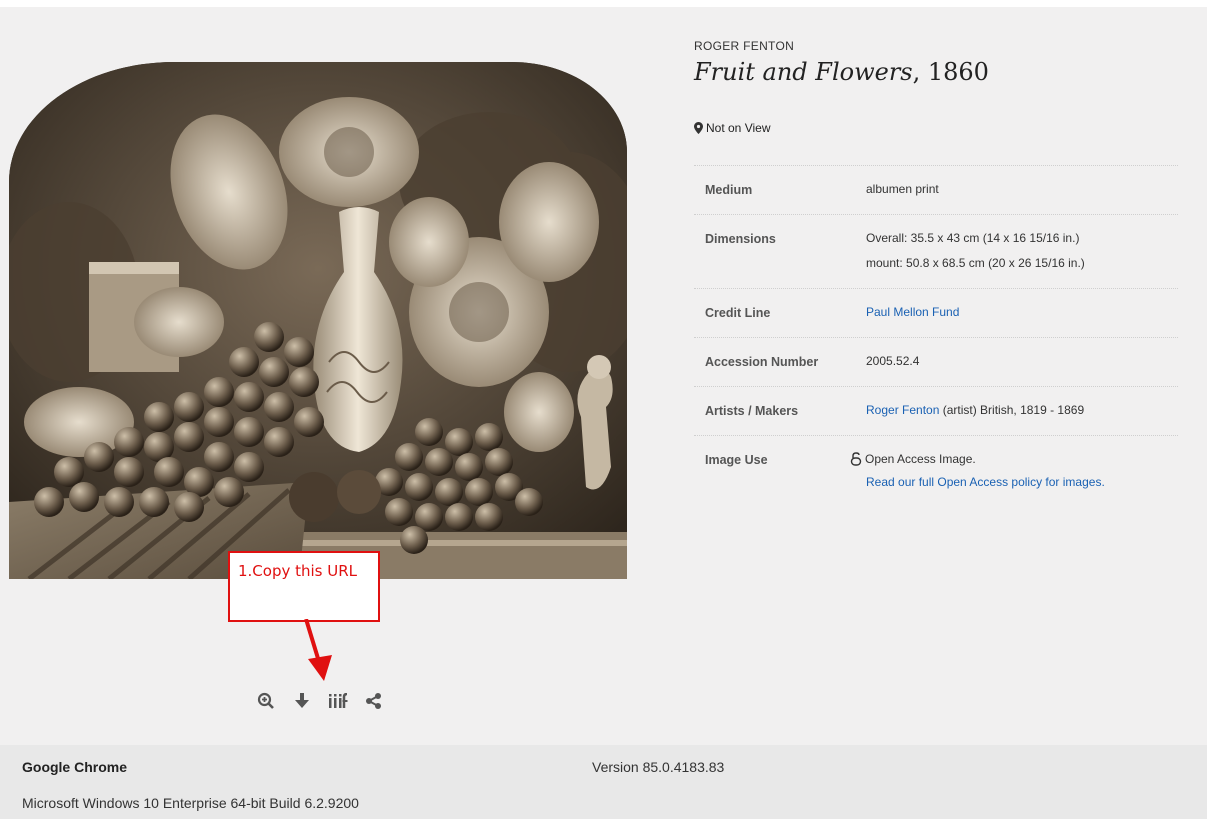 This screenshot has width=1207, height=819. I want to click on detail-value: albumen print, so click(902, 189).